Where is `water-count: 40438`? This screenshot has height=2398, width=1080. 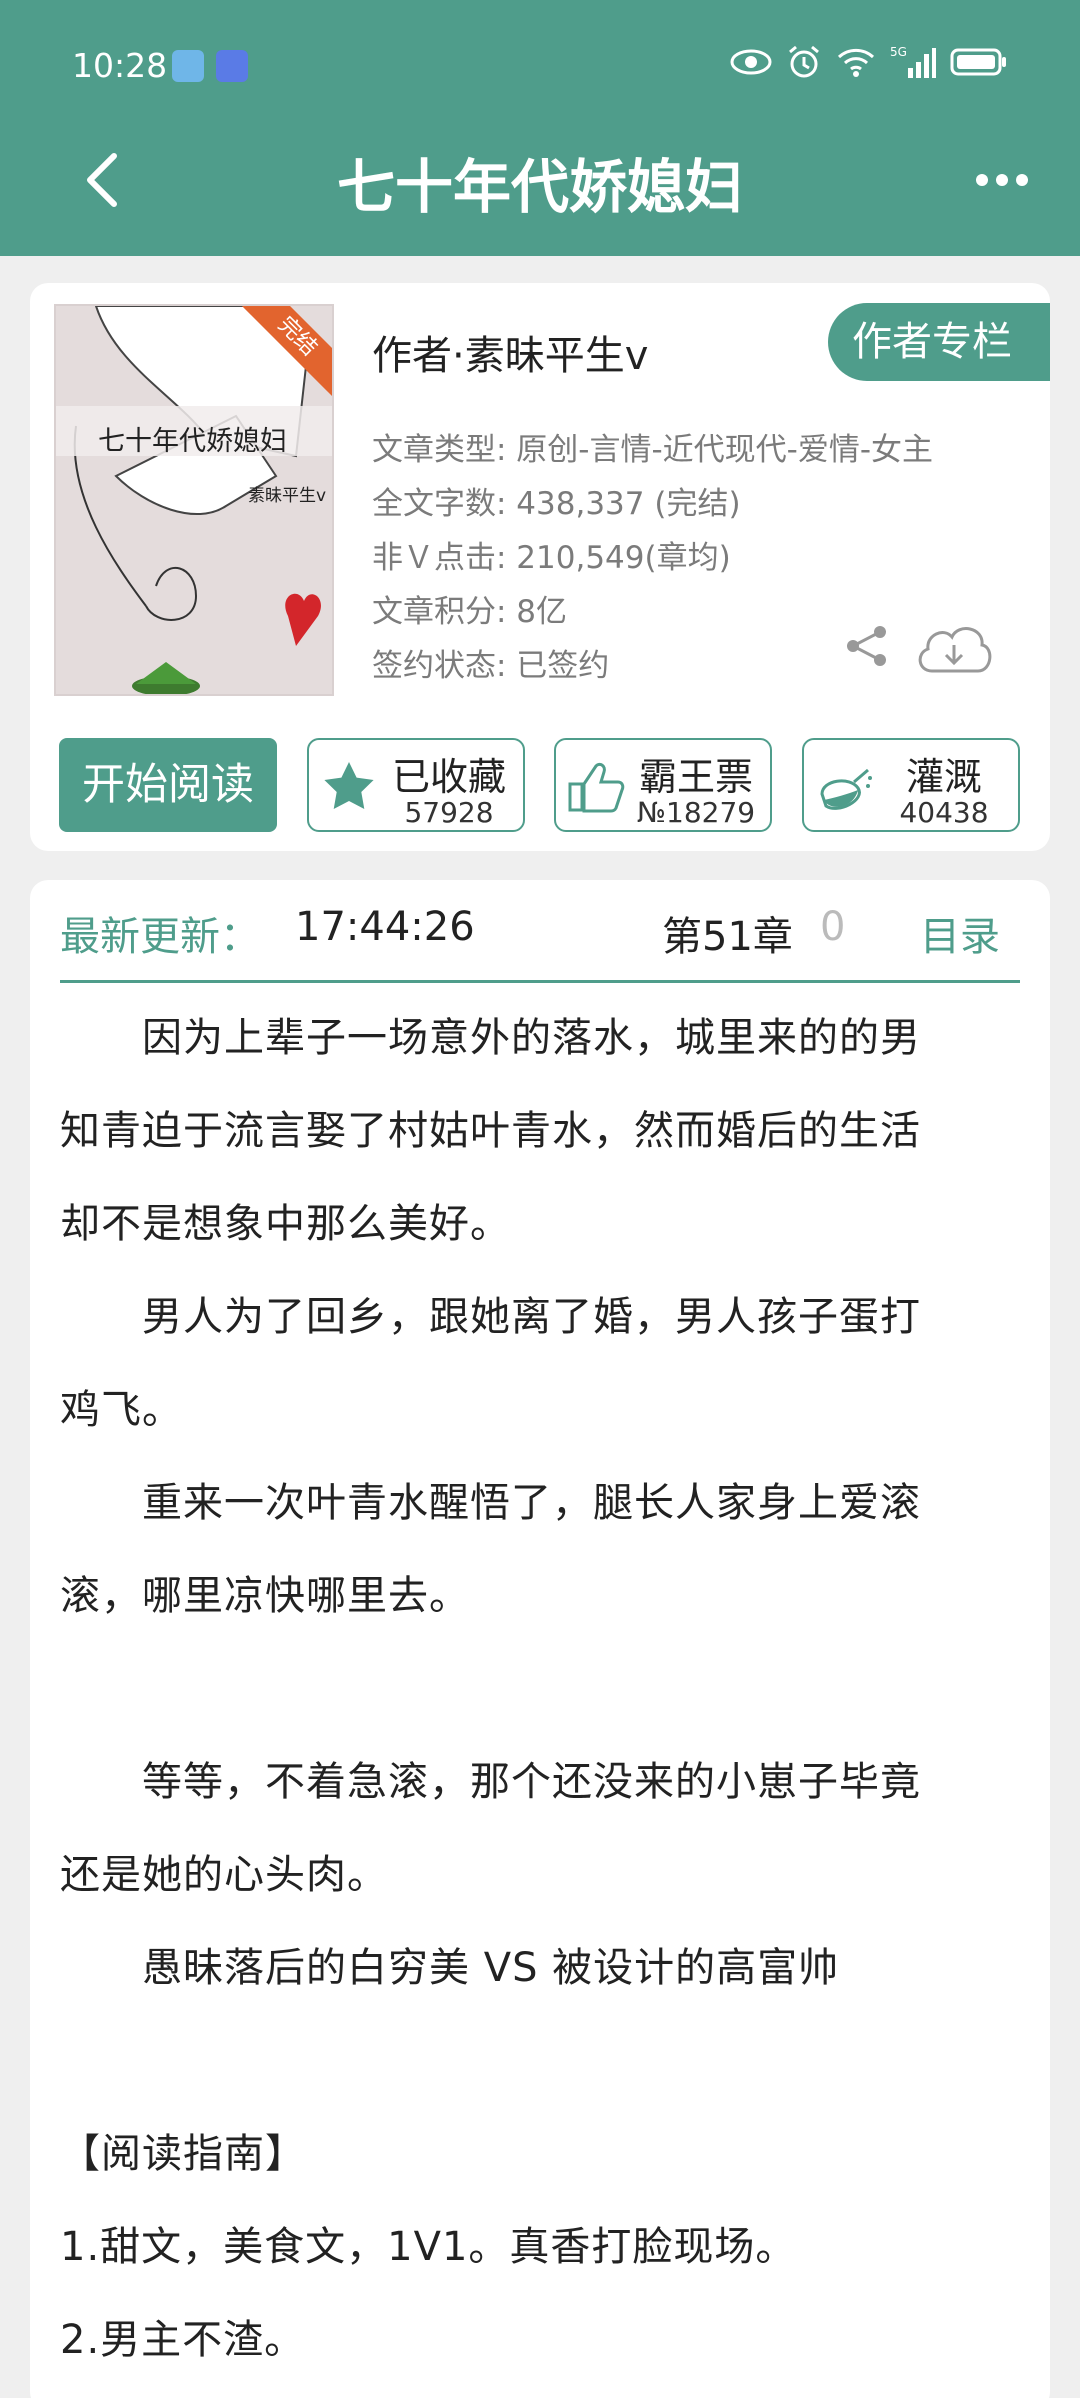 water-count: 40438 is located at coordinates (944, 812).